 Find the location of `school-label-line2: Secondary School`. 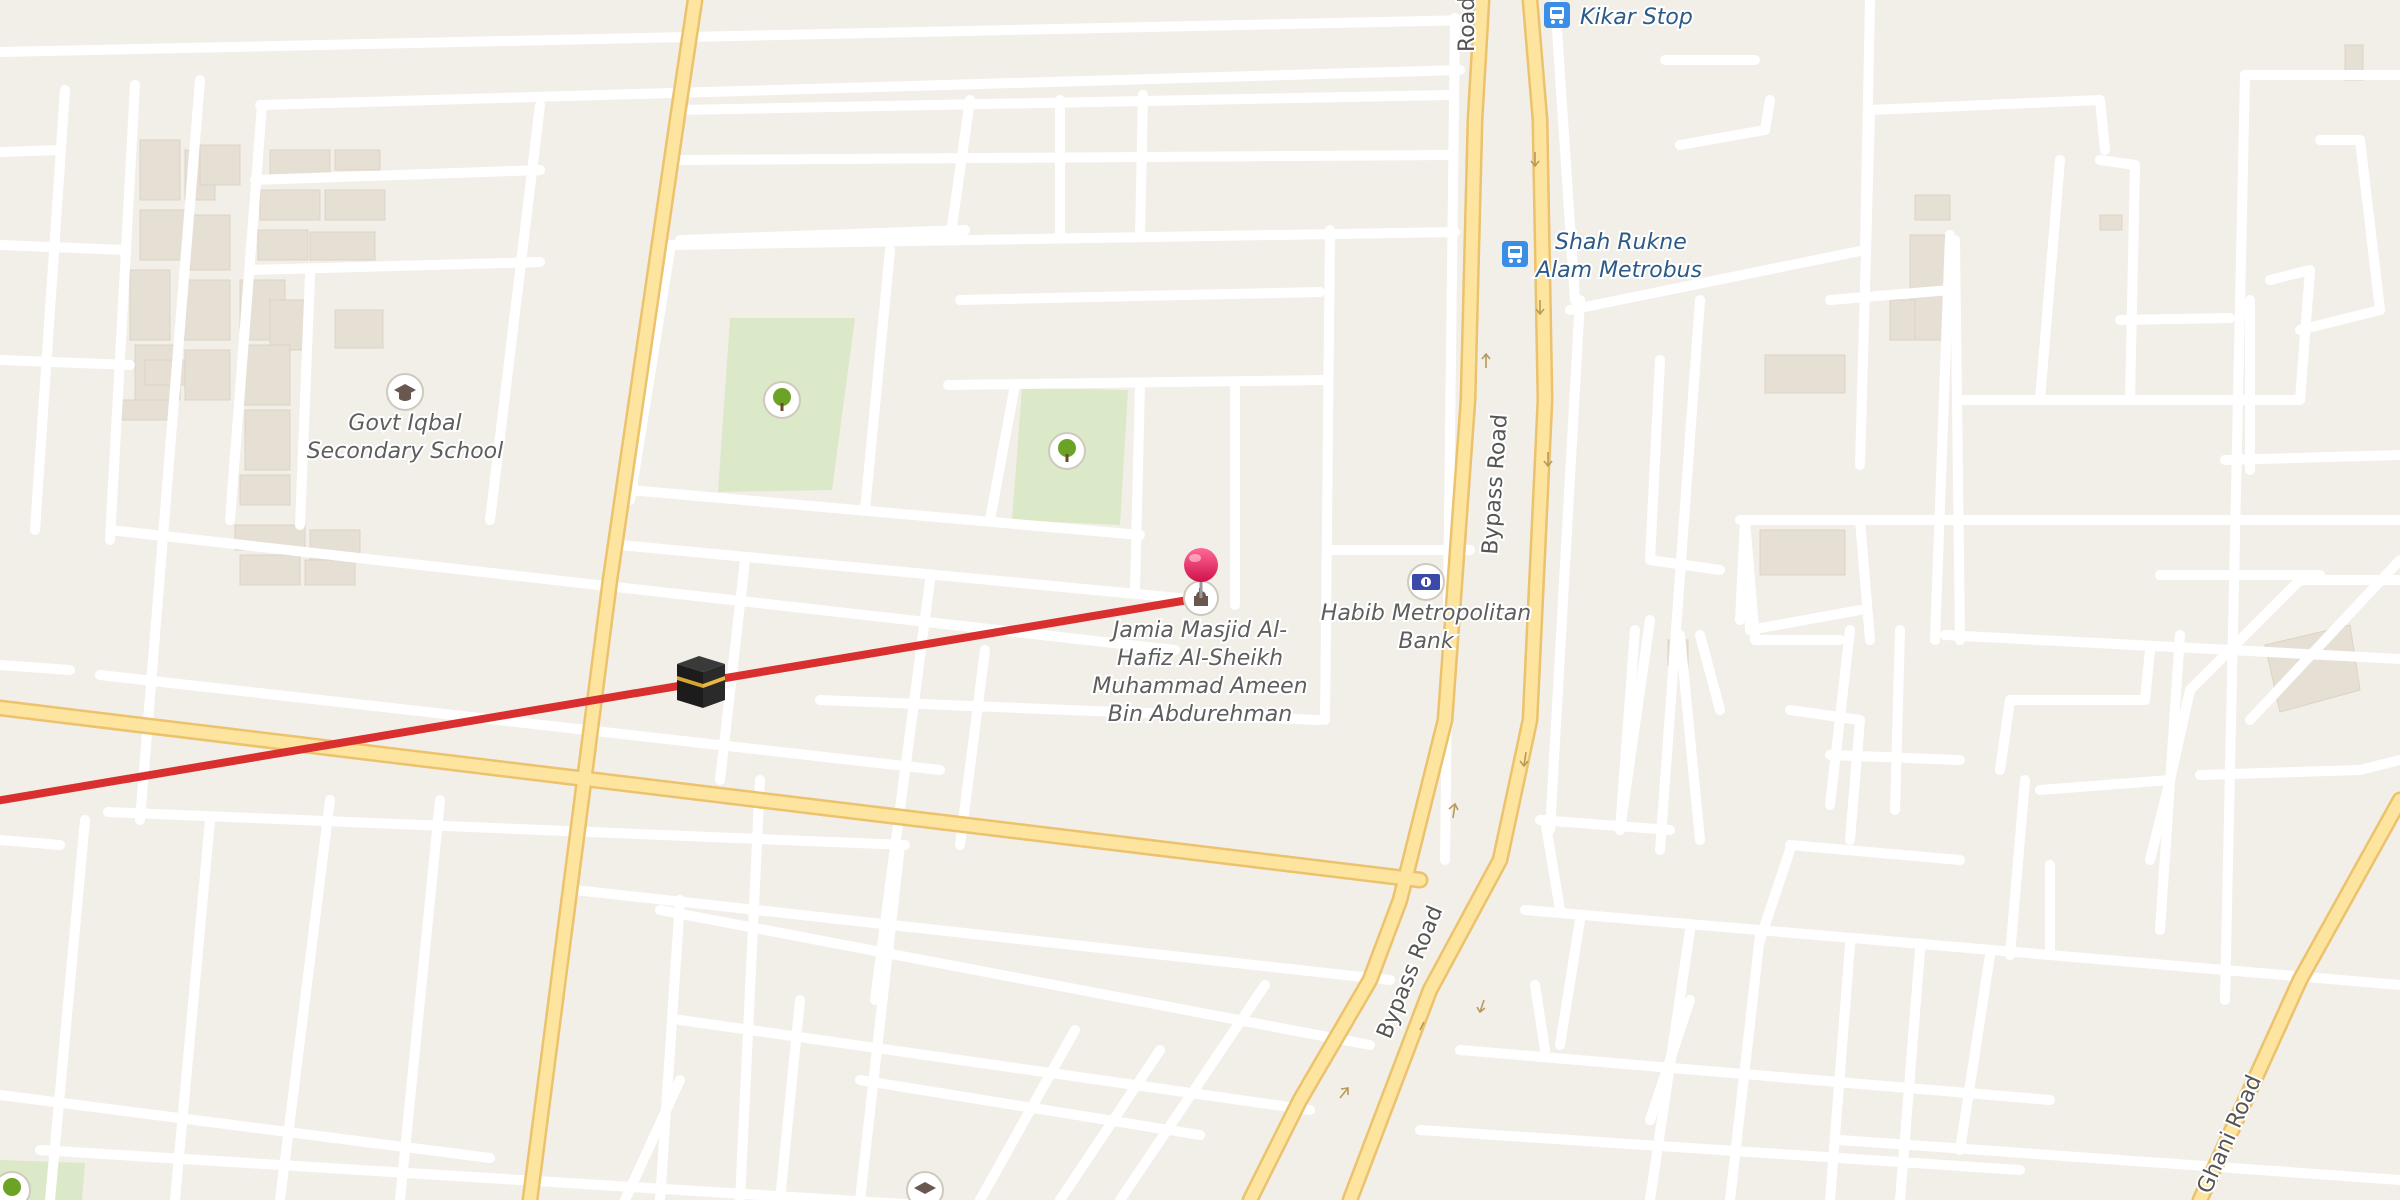

school-label-line2: Secondary School is located at coordinates (405, 451).